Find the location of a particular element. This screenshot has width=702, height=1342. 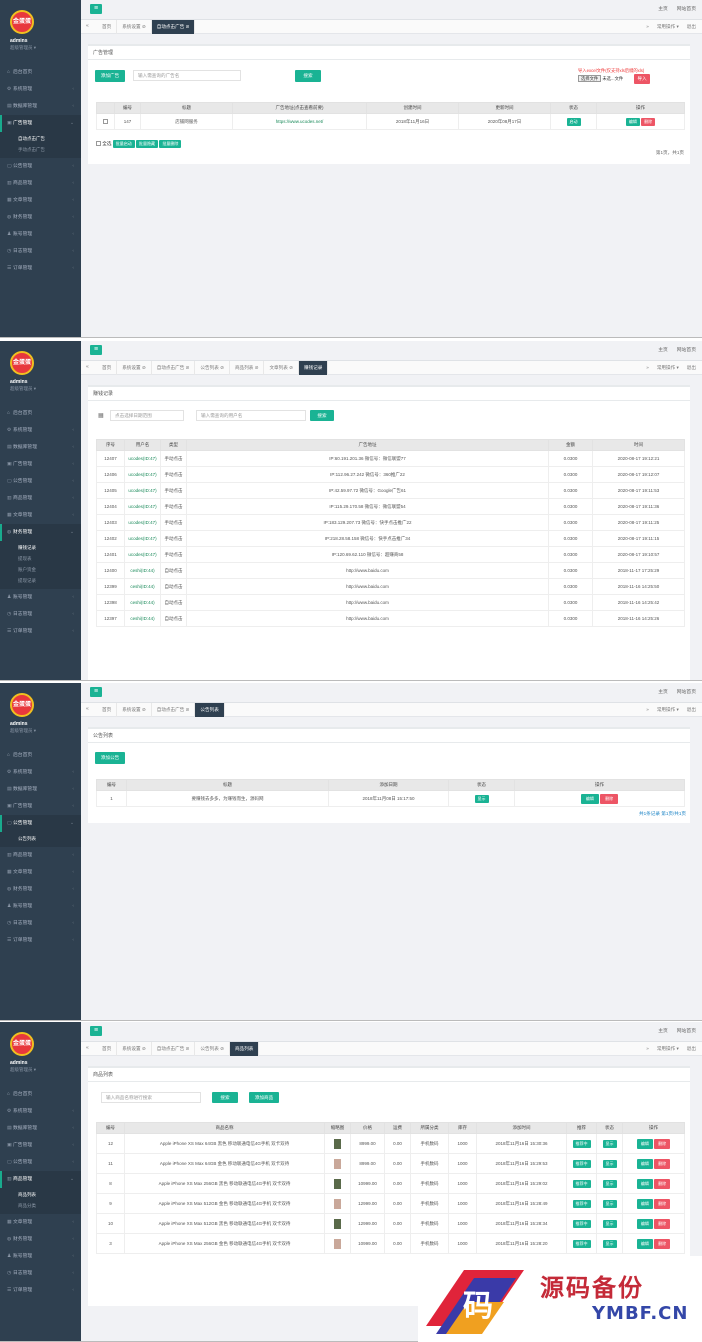

menu-item-active: ▢公告管理 ⌄ is located at coordinates (40, 823).